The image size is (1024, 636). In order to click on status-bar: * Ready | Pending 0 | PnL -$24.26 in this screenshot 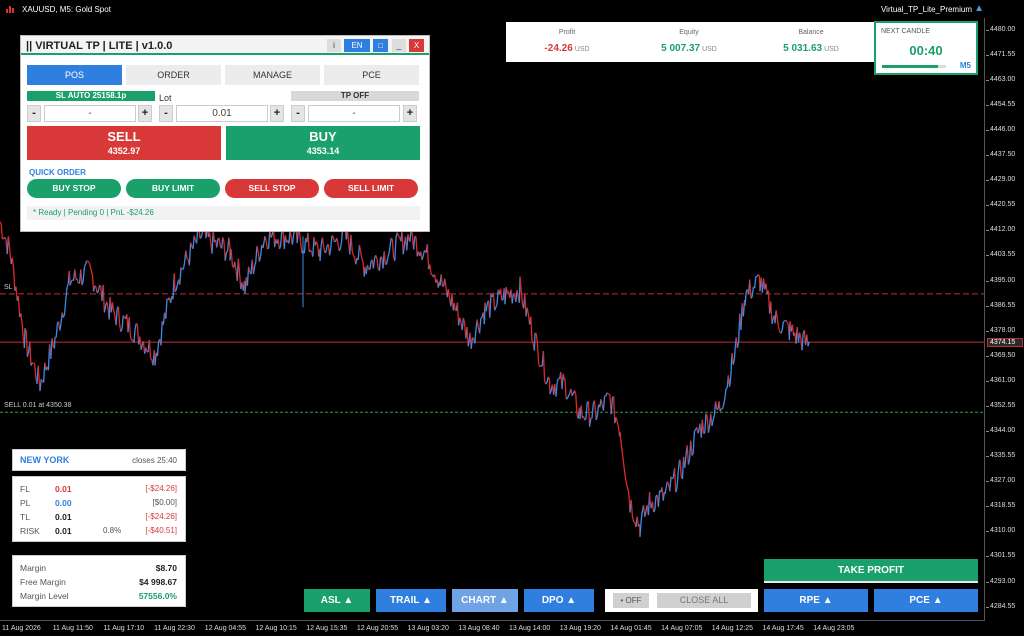, I will do `click(223, 213)`.